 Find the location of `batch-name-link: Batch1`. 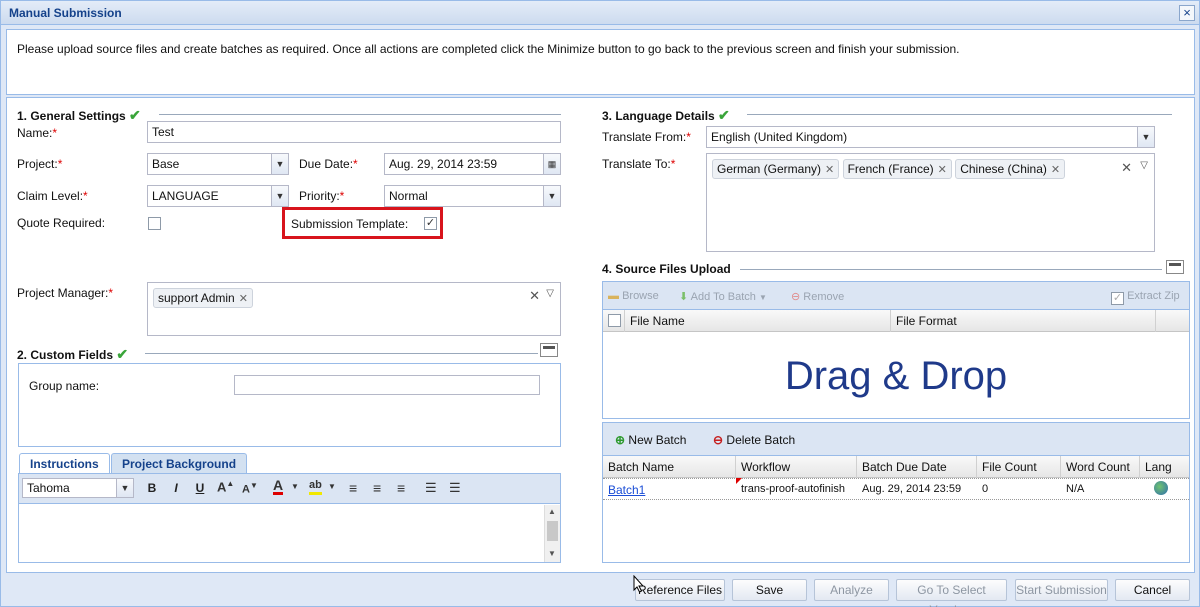

batch-name-link: Batch1 is located at coordinates (626, 490).